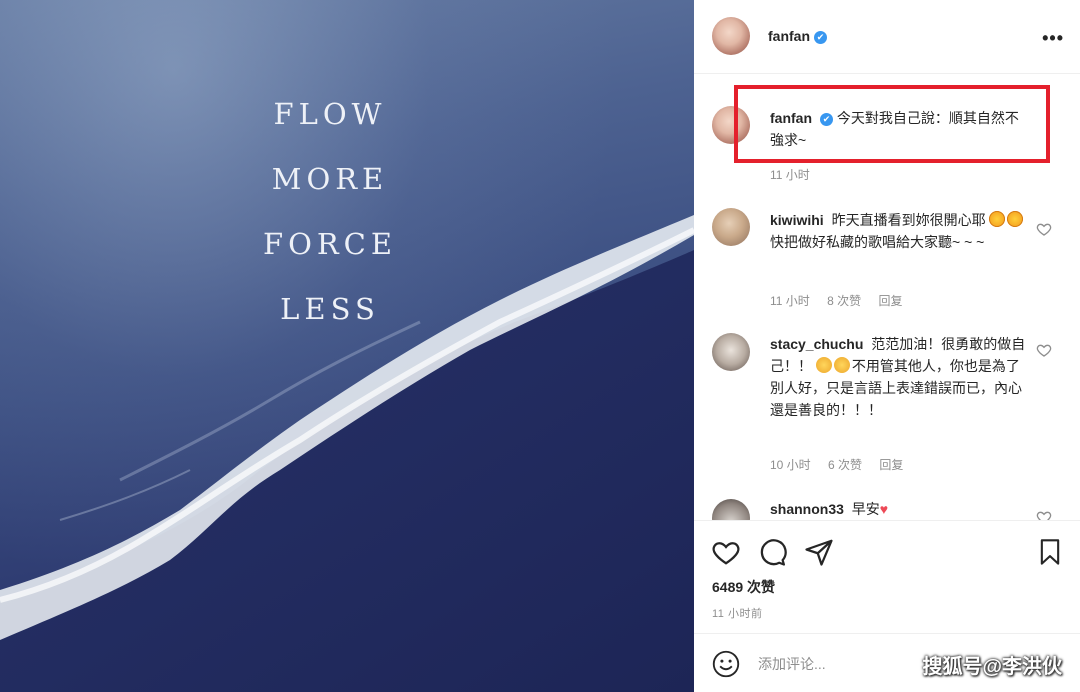  I want to click on post-header: fanfan ✔ •••, so click(887, 37).